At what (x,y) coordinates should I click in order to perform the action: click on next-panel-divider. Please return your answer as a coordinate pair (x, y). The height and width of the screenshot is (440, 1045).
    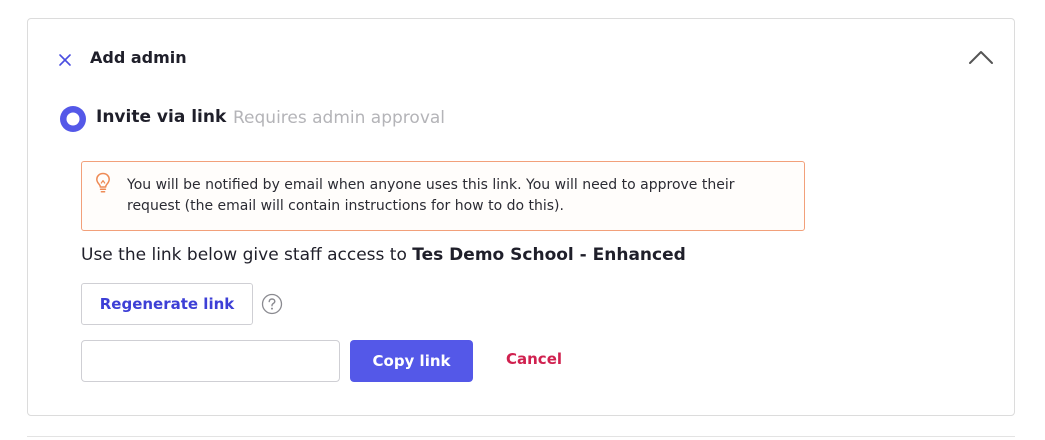
    Looking at the image, I should click on (521, 436).